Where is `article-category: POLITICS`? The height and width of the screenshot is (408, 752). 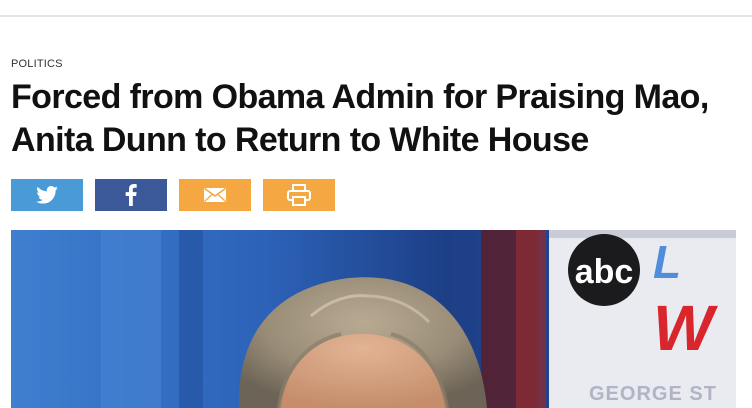
article-category: POLITICS is located at coordinates (37, 64).